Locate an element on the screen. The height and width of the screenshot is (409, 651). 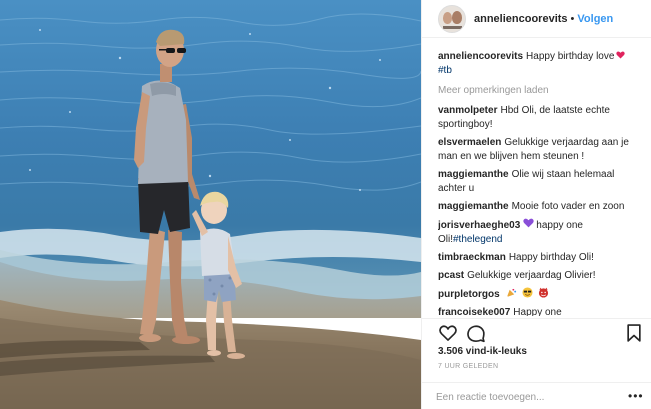
comment: jorisverhaeghe03 happy one Oli!#thelegend is located at coordinates (540, 232).